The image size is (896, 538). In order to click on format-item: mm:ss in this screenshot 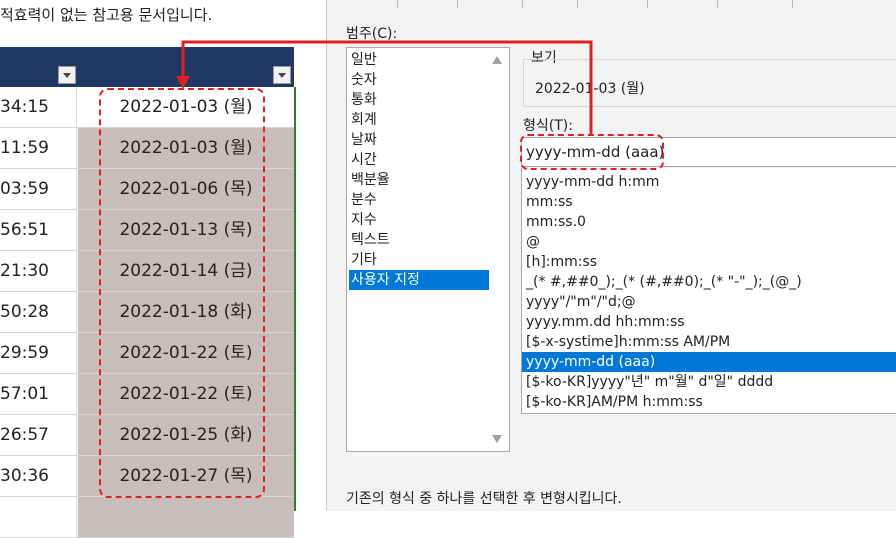, I will do `click(709, 202)`.